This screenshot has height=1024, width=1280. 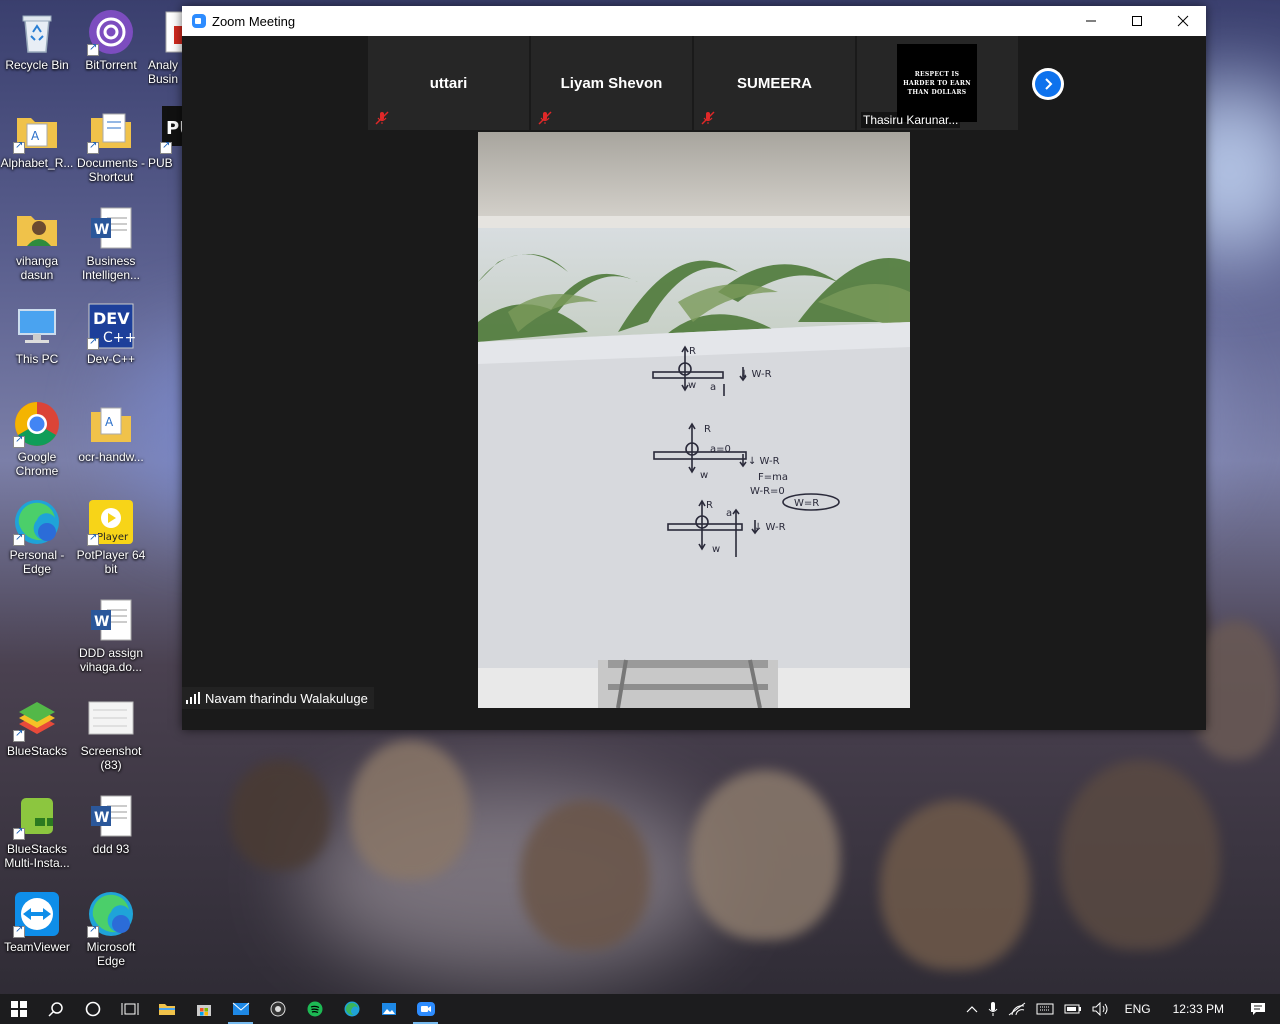 What do you see at coordinates (240, 1009) in the screenshot?
I see `taskbar-mail` at bounding box center [240, 1009].